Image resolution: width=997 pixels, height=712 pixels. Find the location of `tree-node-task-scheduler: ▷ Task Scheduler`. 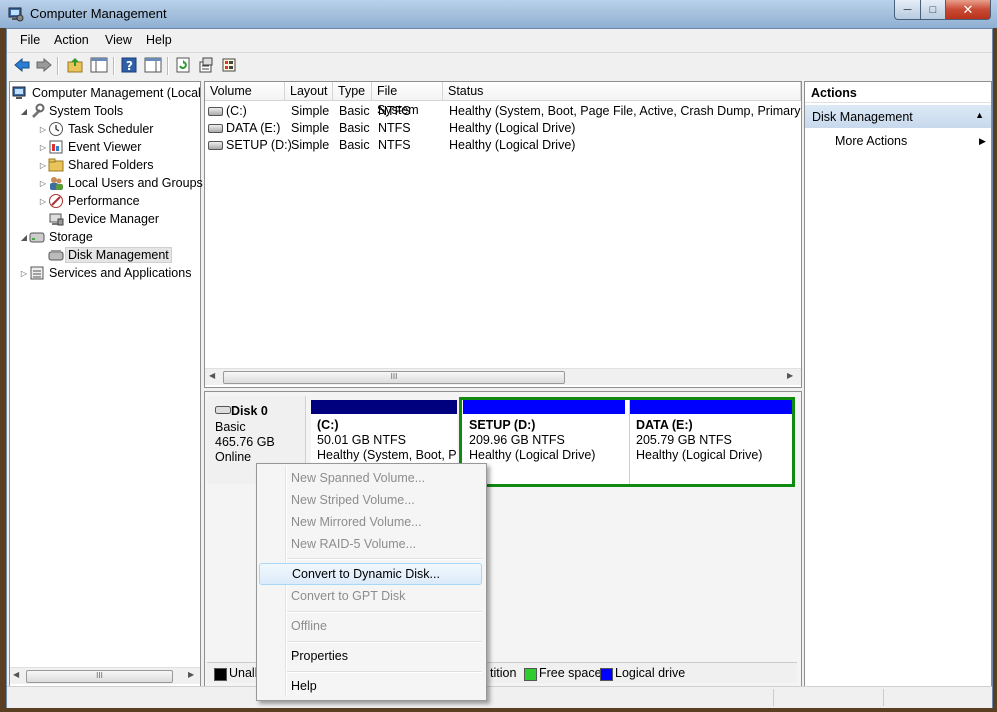

tree-node-task-scheduler: ▷ Task Scheduler is located at coordinates (95, 129).